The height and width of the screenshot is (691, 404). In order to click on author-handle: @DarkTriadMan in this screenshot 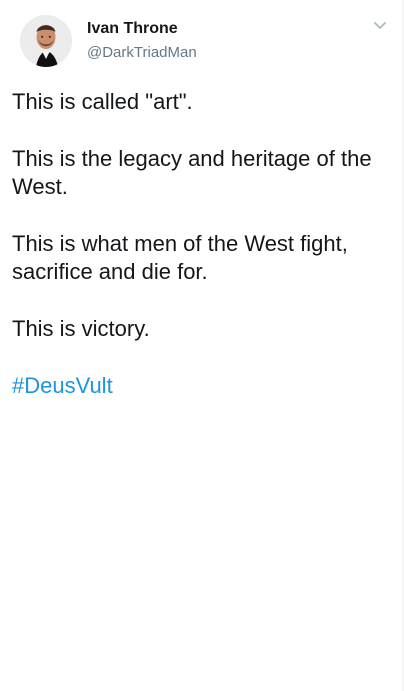, I will do `click(142, 52)`.